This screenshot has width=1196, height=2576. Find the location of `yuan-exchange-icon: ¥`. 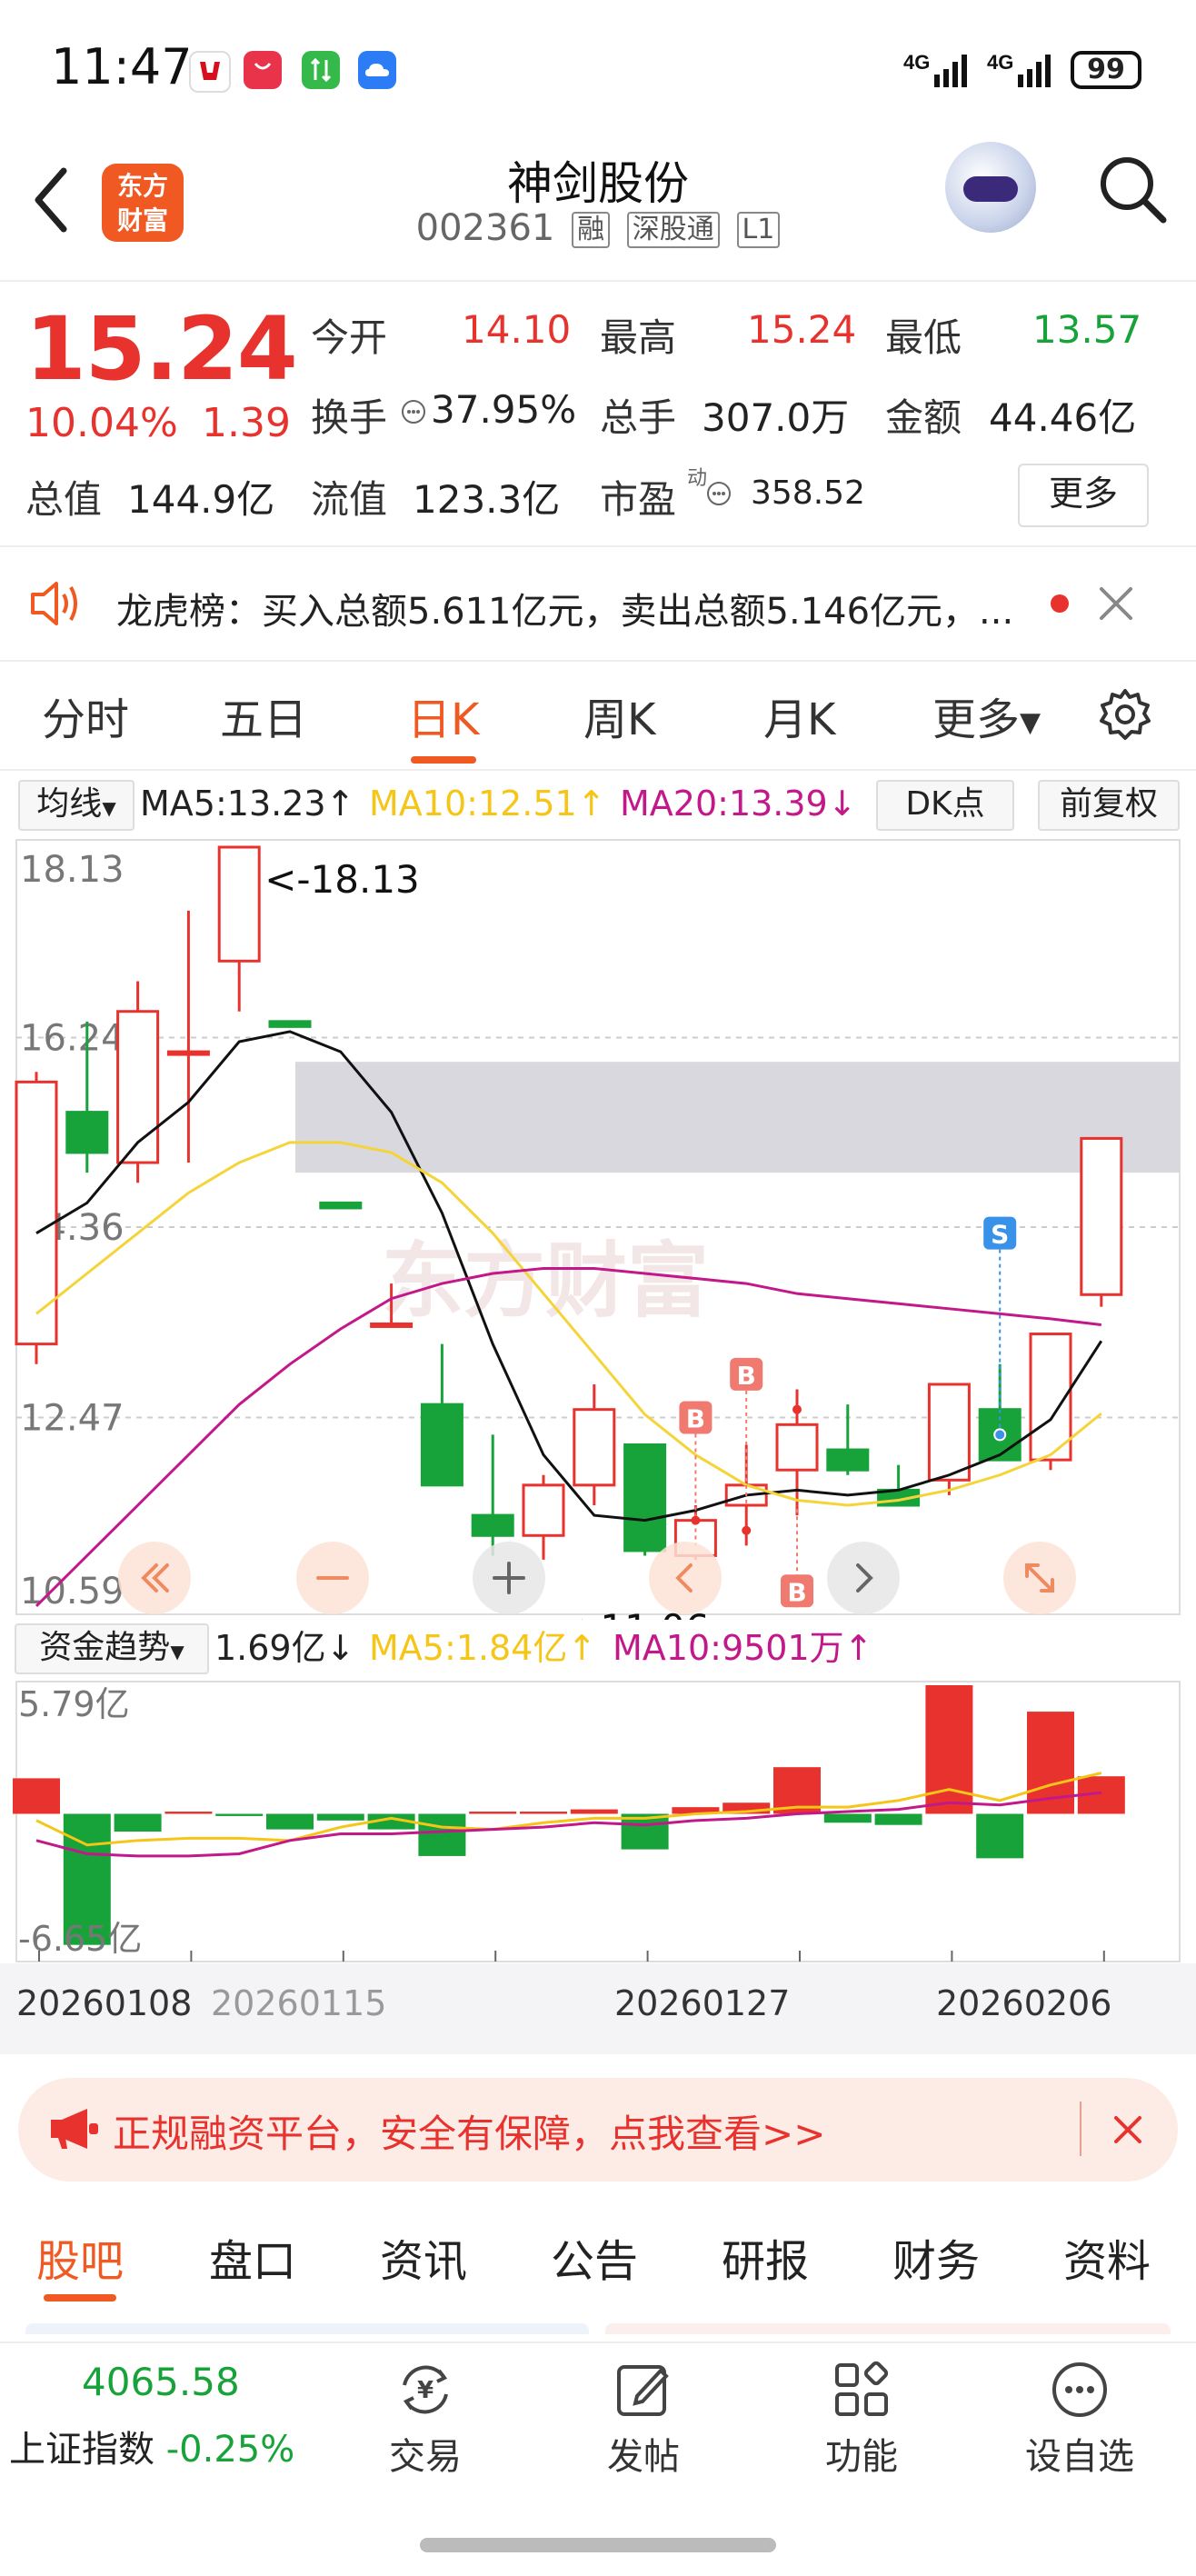

yuan-exchange-icon: ¥ is located at coordinates (425, 2389).